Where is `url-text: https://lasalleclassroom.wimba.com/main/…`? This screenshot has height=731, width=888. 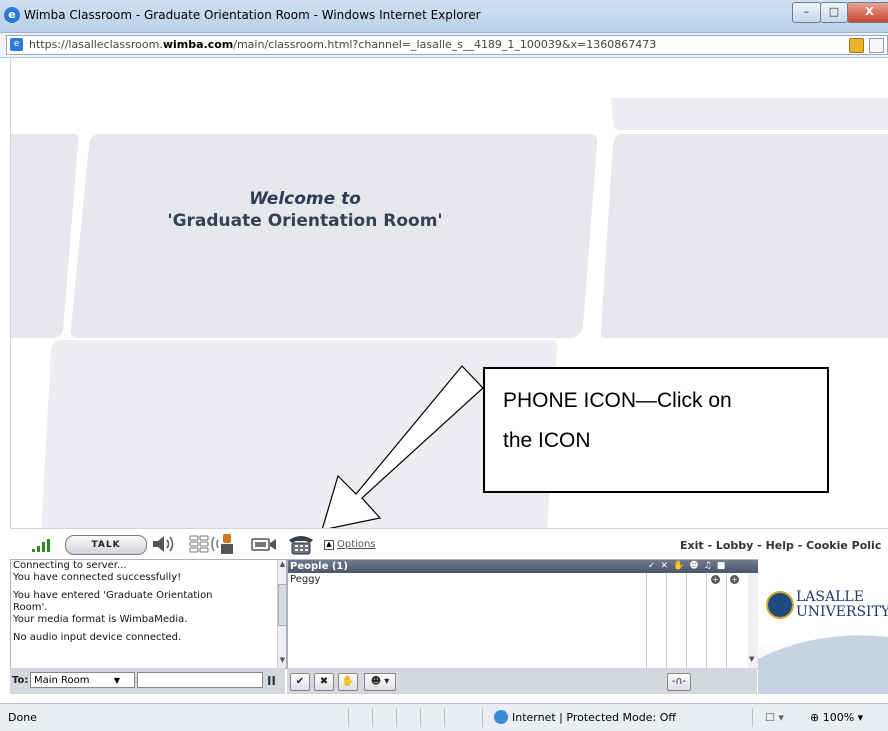
url-text: https://lasalleclassroom.wimba.com/main/… is located at coordinates (342, 44).